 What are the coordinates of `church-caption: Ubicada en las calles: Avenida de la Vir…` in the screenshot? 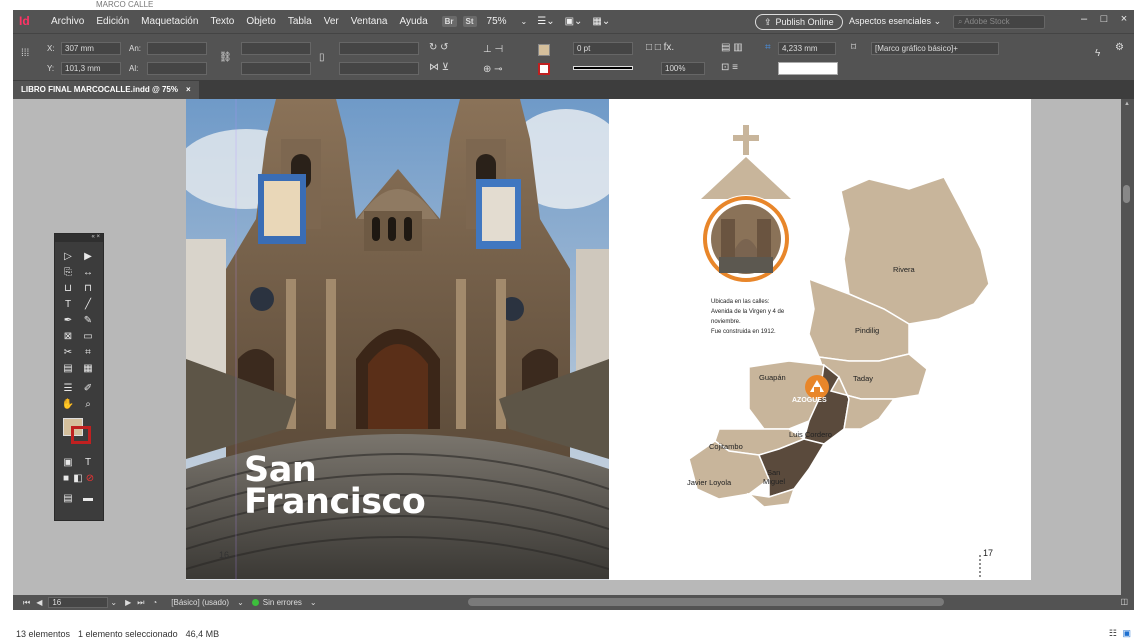 It's located at (747, 317).